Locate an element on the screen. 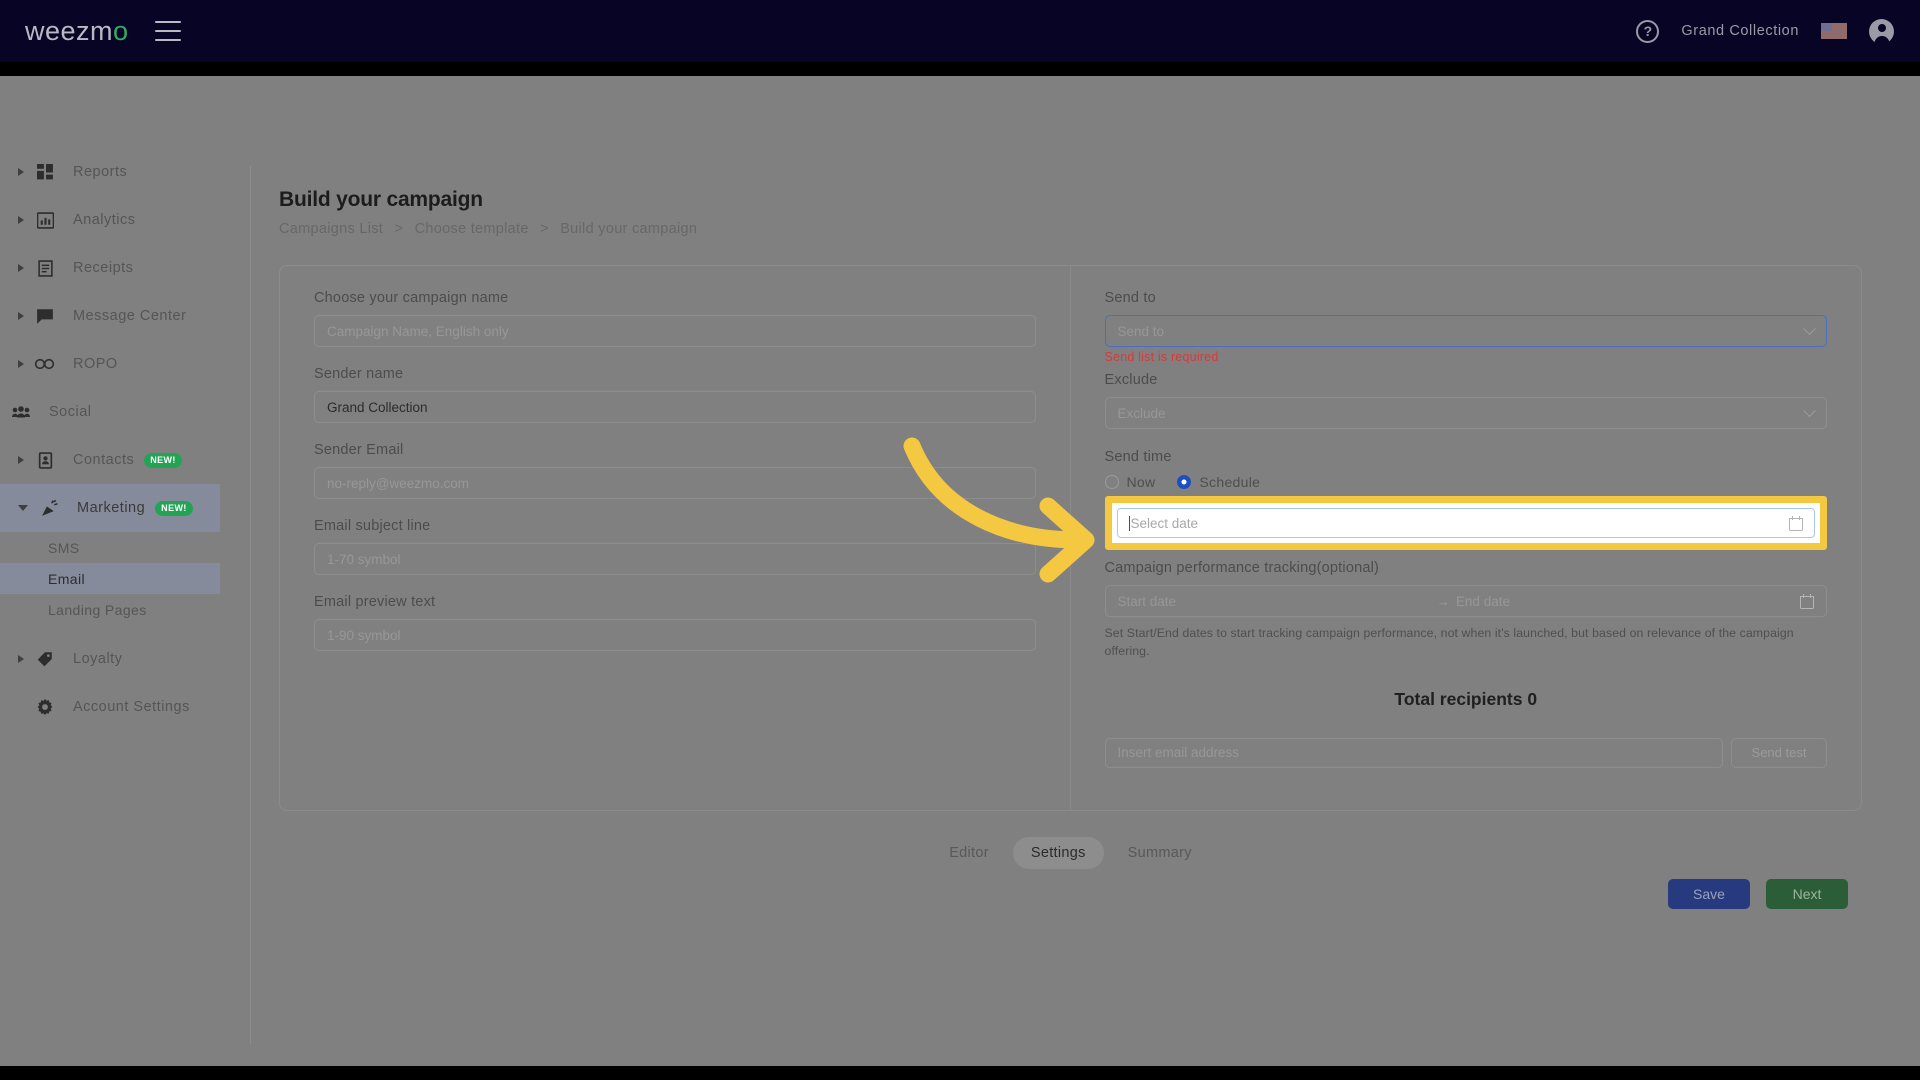  sidebar-item-loyalty: Loyalty is located at coordinates (110, 659).